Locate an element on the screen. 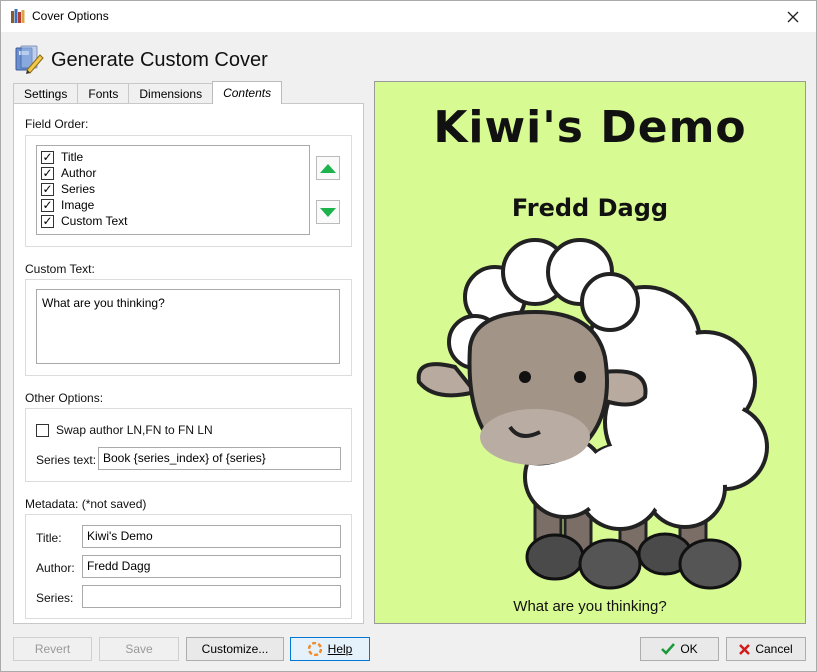 The height and width of the screenshot is (672, 817). list-item: Image is located at coordinates (173, 205).